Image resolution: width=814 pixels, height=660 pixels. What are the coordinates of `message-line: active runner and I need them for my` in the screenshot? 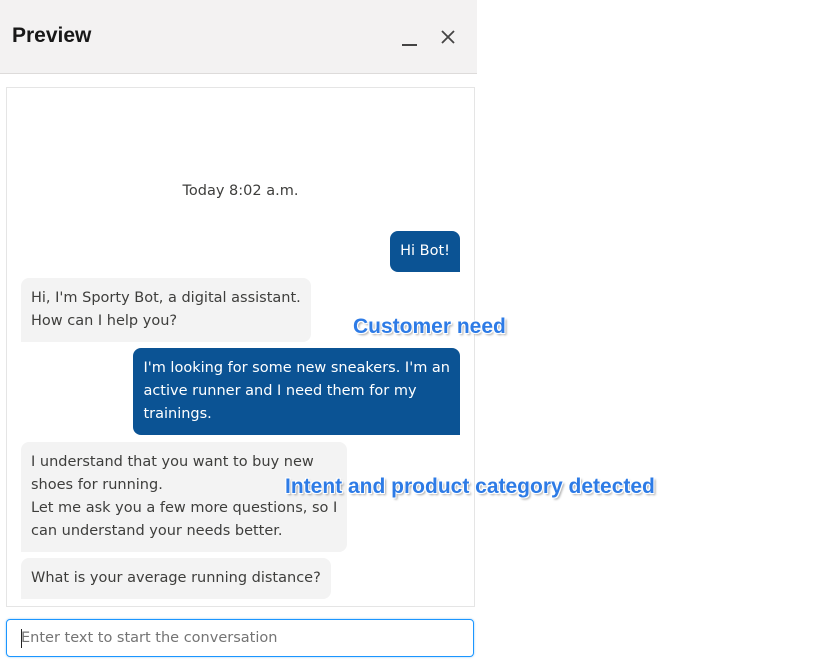 It's located at (280, 391).